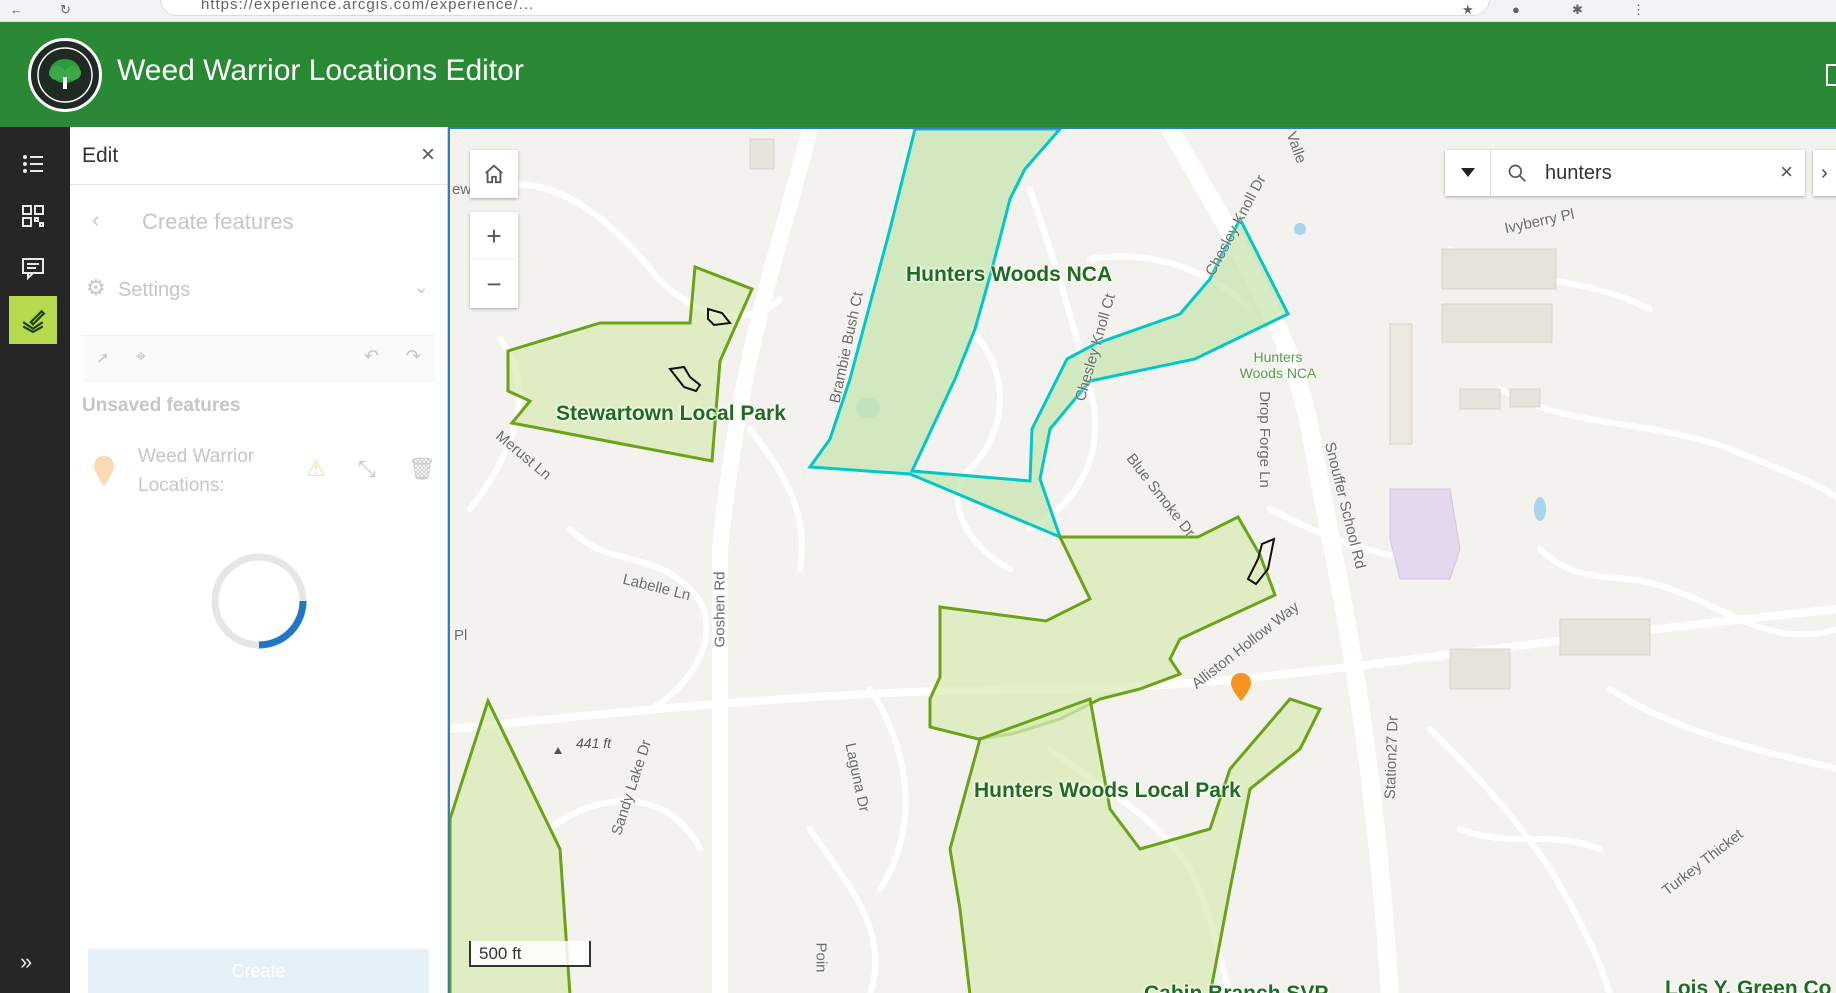  What do you see at coordinates (1516, 9) in the screenshot?
I see `profile-icon: ●` at bounding box center [1516, 9].